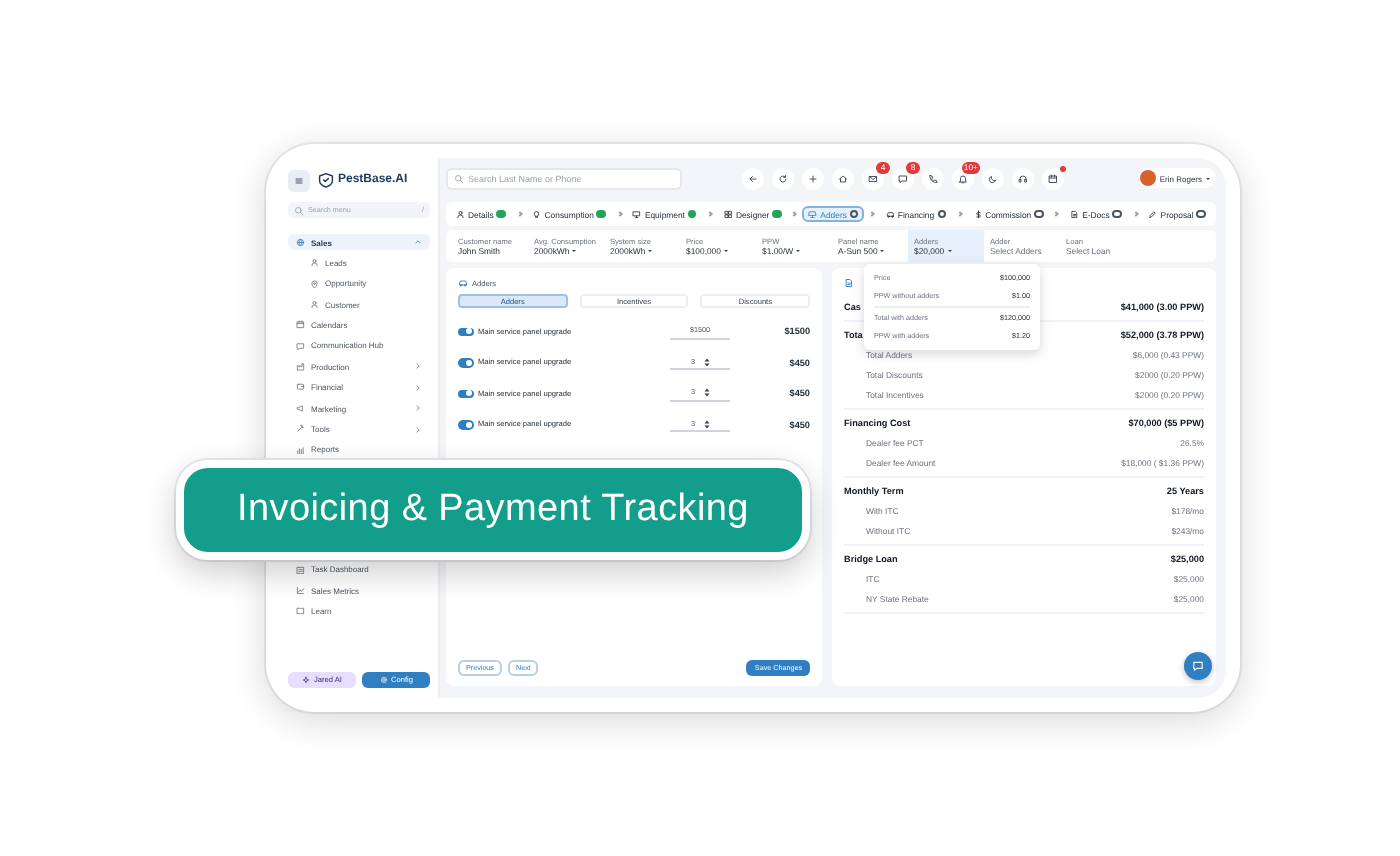 This screenshot has height=856, width=1400. Describe the element at coordinates (493, 510) in the screenshot. I see `feature-banner: Invoicing & Payment Tracking` at that location.